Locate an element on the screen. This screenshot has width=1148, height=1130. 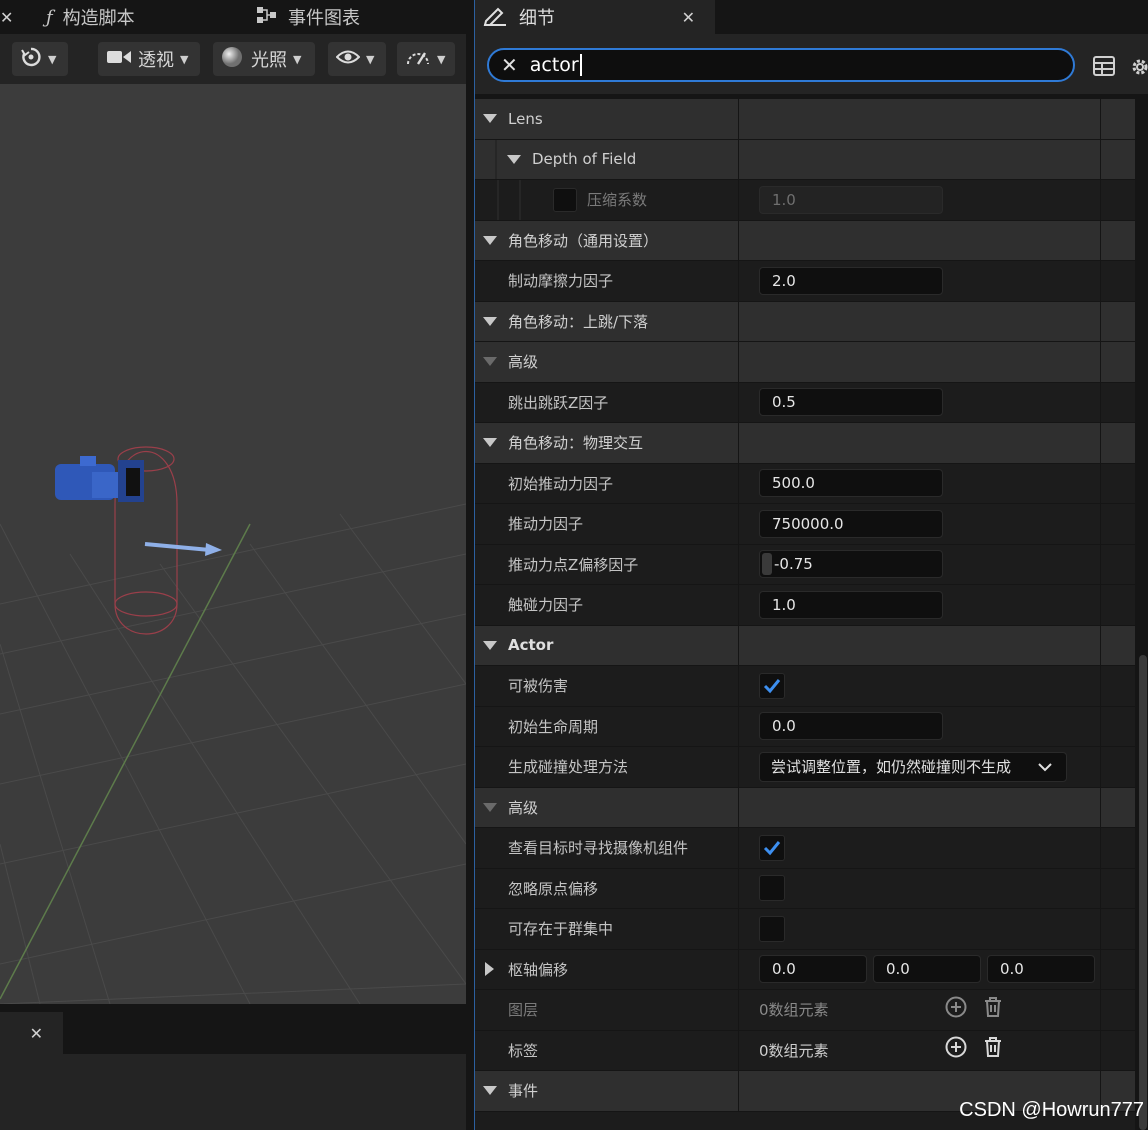
property-value-cell: 0.0 is located at coordinates (919, 726).